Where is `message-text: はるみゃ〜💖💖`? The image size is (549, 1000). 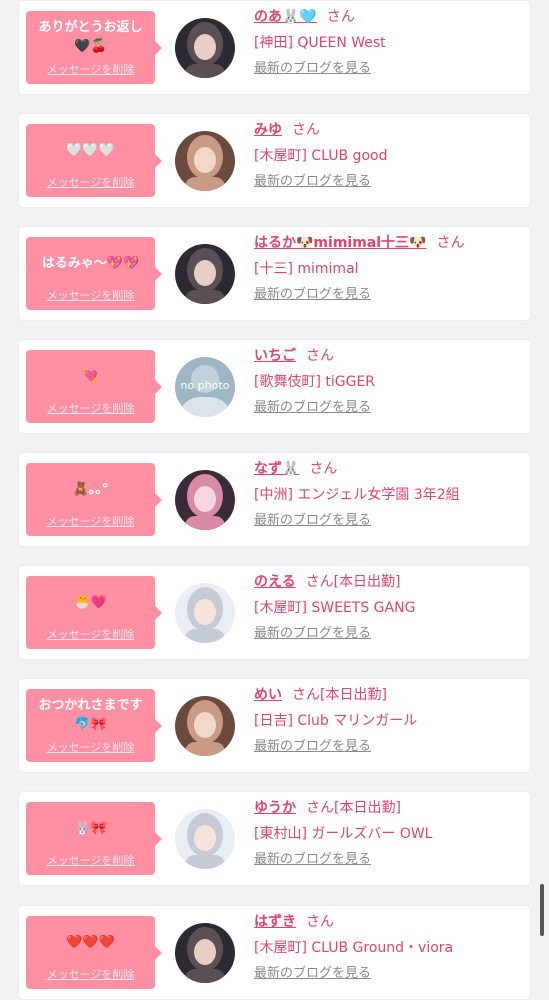
message-text: はるみゃ〜💖💖 is located at coordinates (90, 263).